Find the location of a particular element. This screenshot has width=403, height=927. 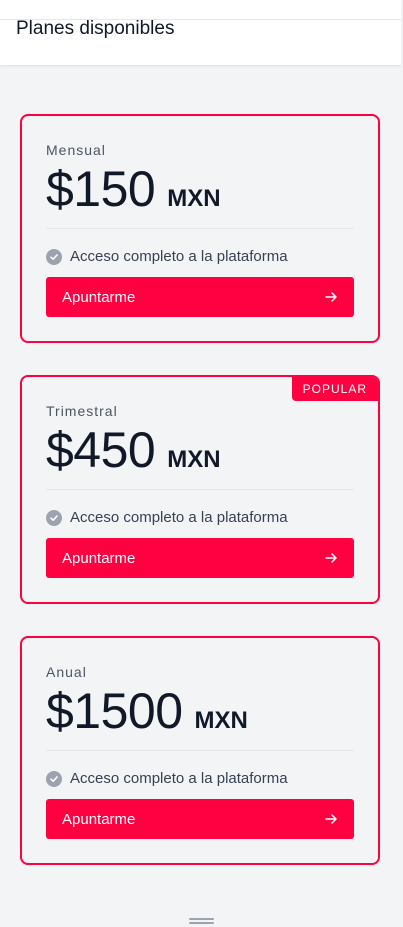

plan-name: Anual is located at coordinates (66, 672).